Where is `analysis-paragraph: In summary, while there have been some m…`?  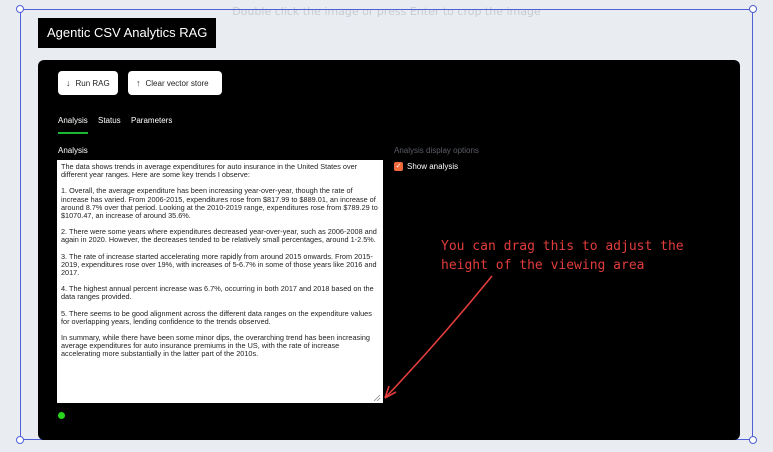 analysis-paragraph: In summary, while there have been some m… is located at coordinates (215, 346).